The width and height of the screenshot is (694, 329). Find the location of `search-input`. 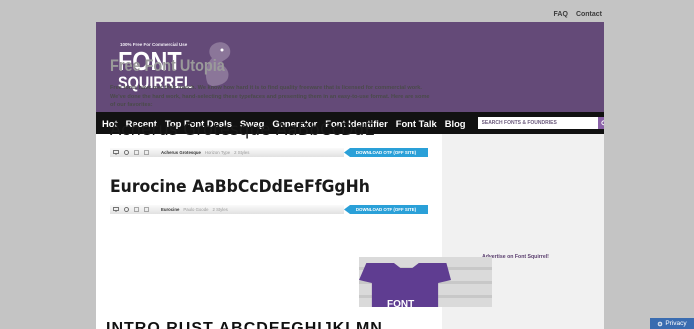

search-input is located at coordinates (537, 123).